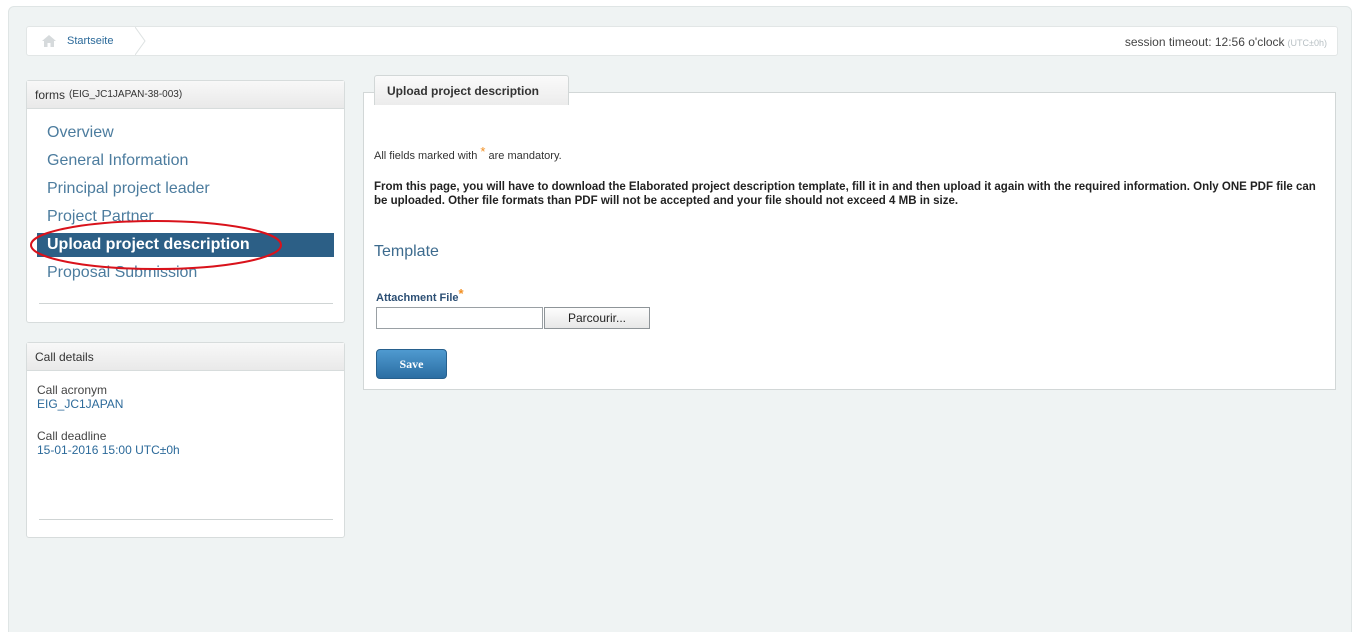  Describe the element at coordinates (185, 357) in the screenshot. I see `call-details-header: Call details` at that location.